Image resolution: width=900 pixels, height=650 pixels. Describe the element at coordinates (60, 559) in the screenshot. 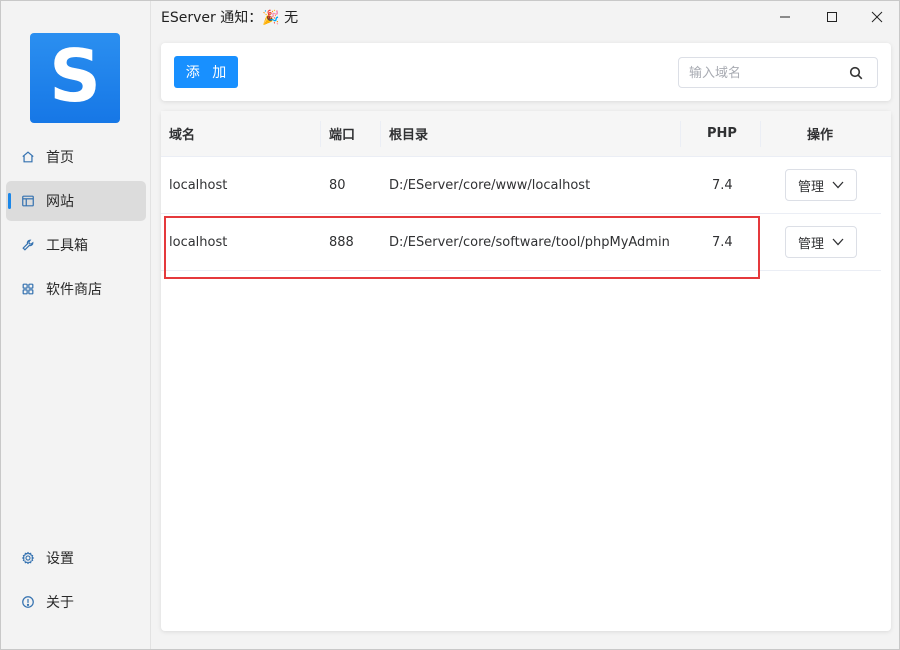

I see `sidebar-item-label: 设置` at that location.